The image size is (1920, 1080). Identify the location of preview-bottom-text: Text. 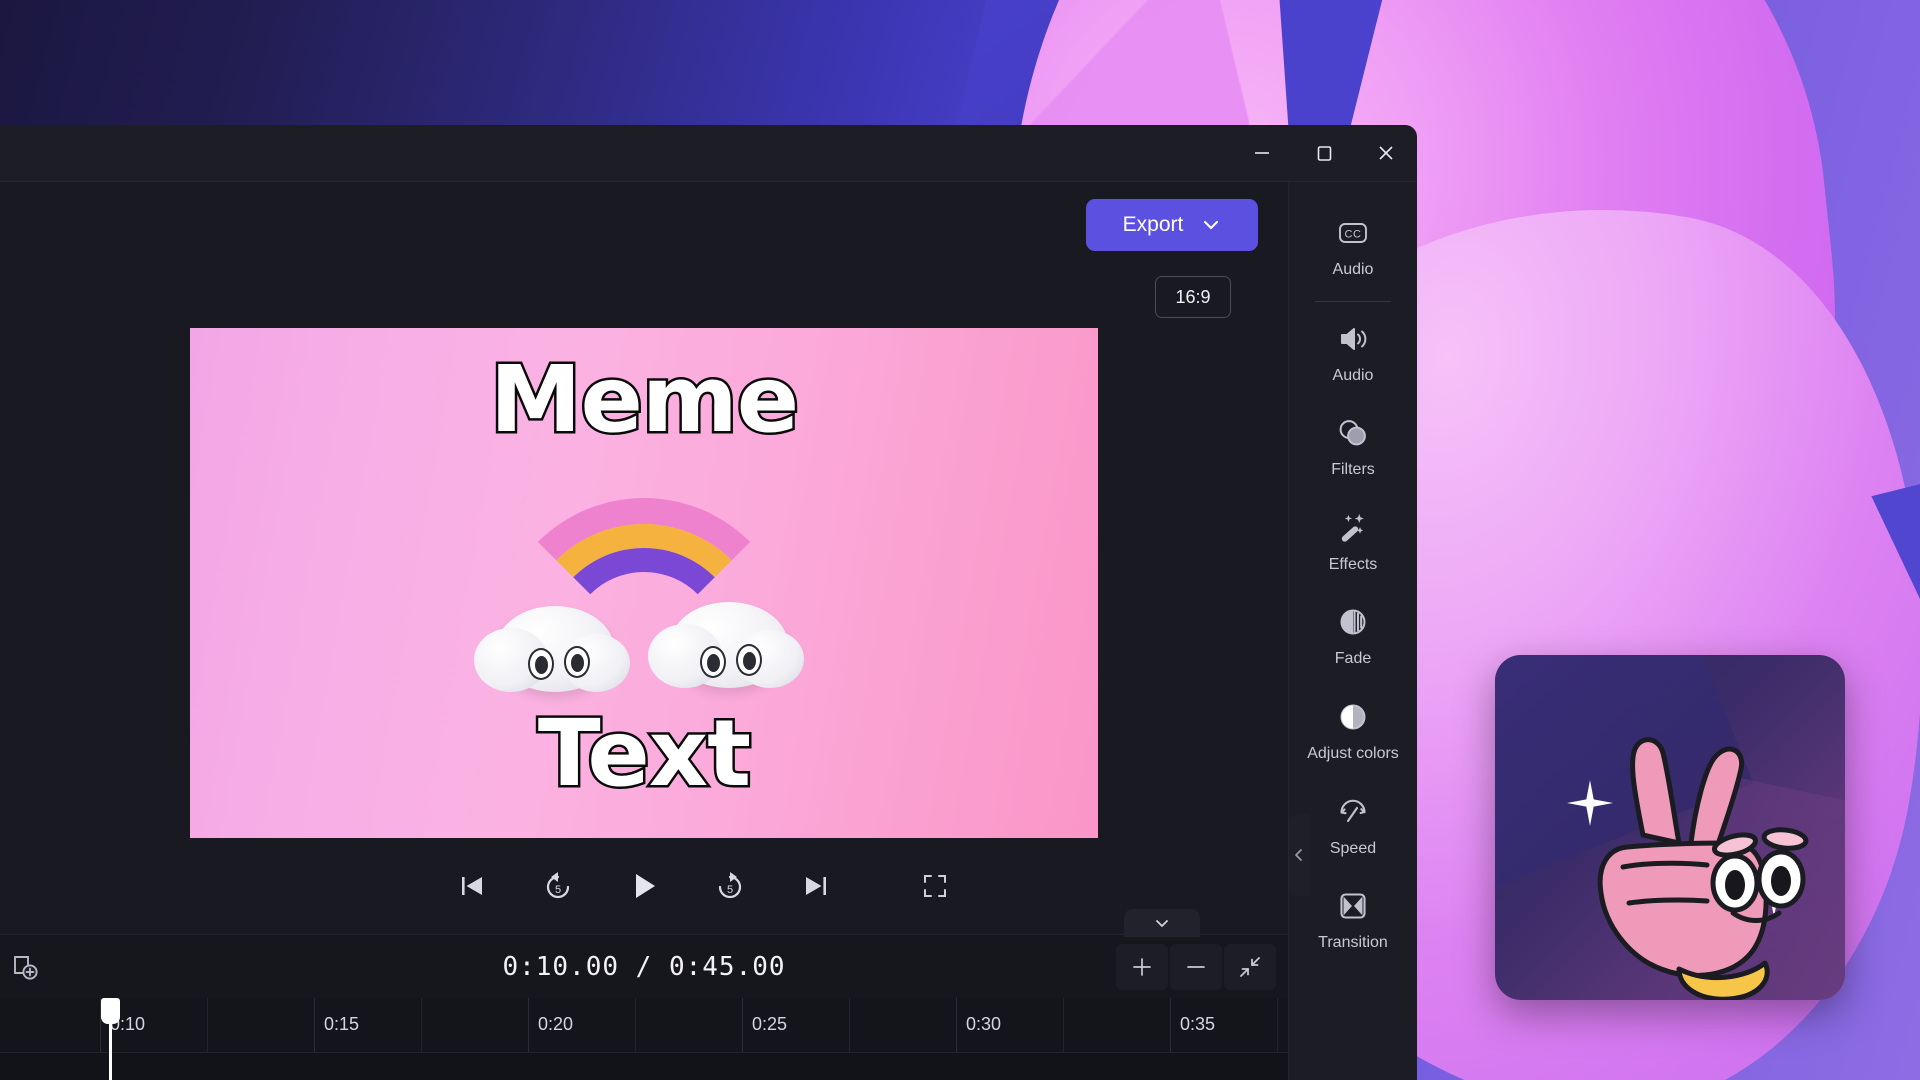
(644, 753).